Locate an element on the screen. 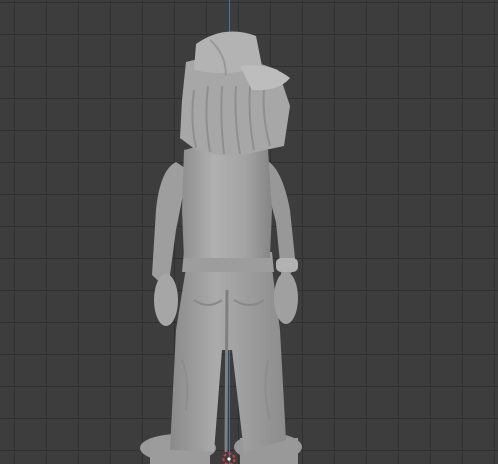 The image size is (498, 464). pants is located at coordinates (228, 360).